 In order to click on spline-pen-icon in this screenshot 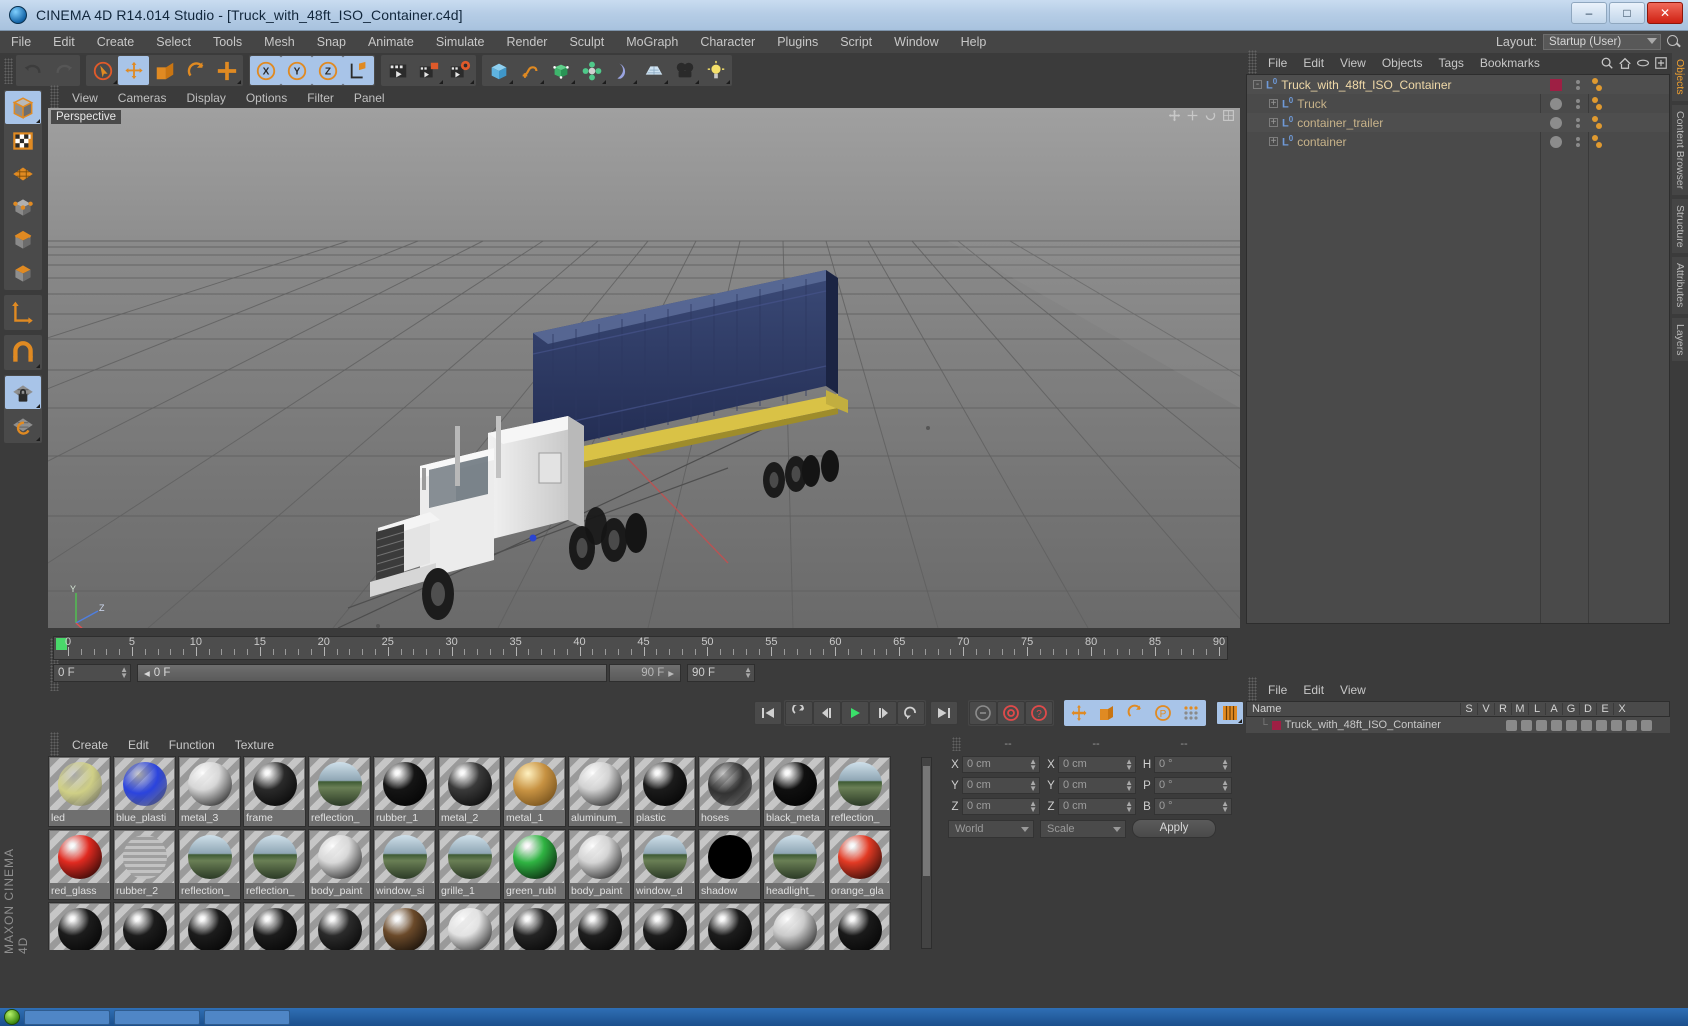, I will do `click(529, 70)`.